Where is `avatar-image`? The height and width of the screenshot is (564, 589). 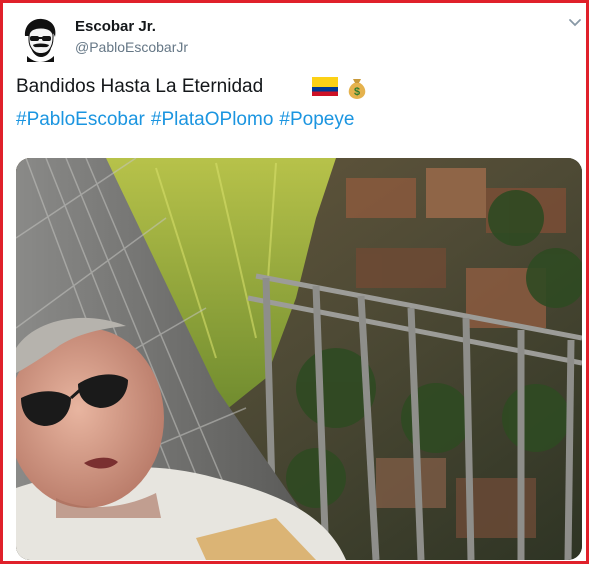 avatar-image is located at coordinates (40, 39).